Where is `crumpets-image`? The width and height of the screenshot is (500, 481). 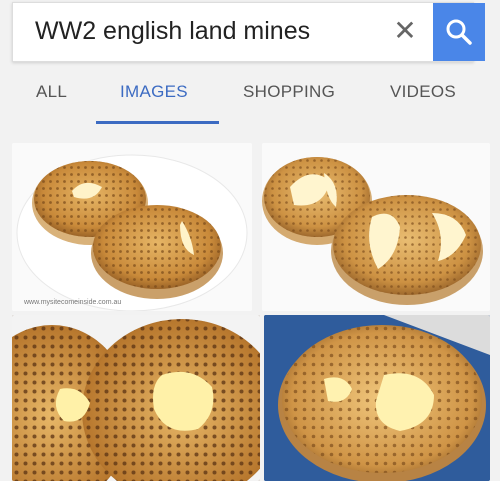 crumpets-image is located at coordinates (372, 231).